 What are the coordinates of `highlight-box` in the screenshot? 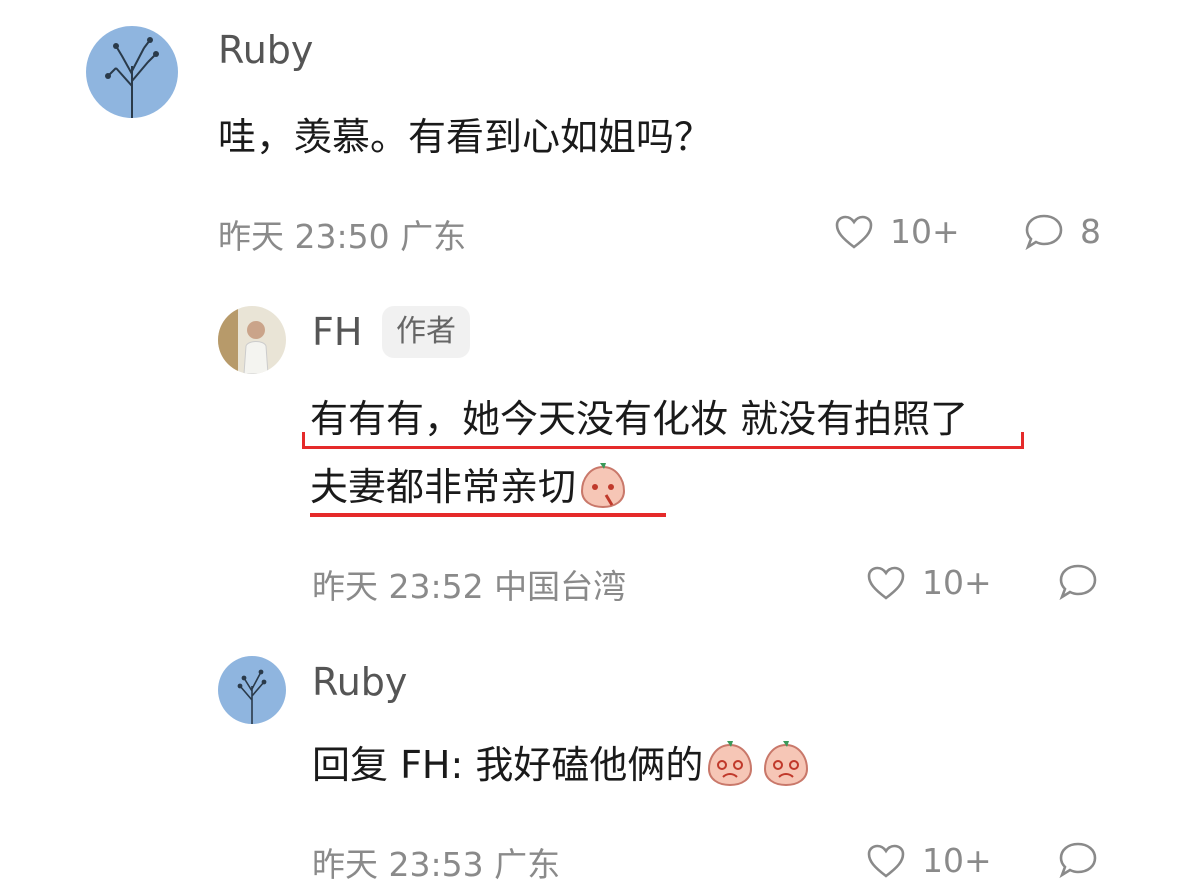 It's located at (663, 440).